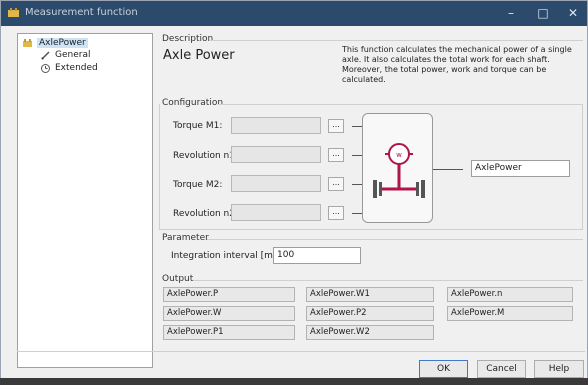  What do you see at coordinates (317, 255) in the screenshot?
I see `integration-interval-field: 100` at bounding box center [317, 255].